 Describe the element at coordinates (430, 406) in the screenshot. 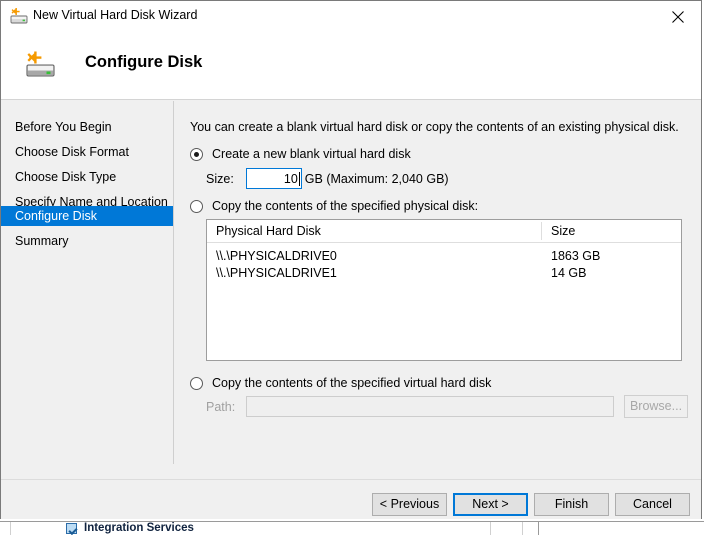

I see `path-input` at that location.